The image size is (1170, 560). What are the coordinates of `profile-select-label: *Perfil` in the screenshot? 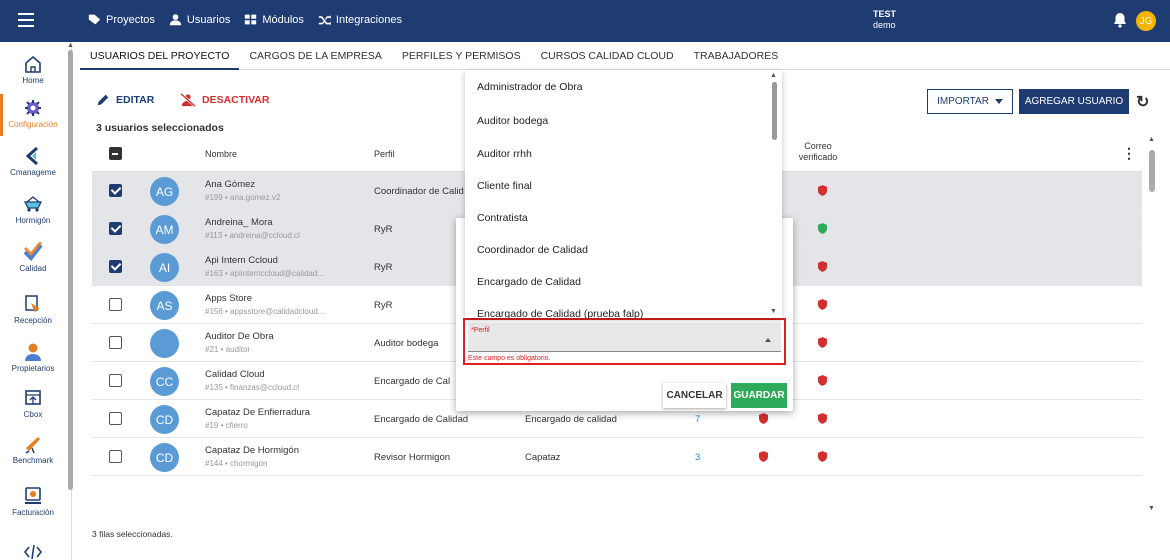 It's located at (480, 330).